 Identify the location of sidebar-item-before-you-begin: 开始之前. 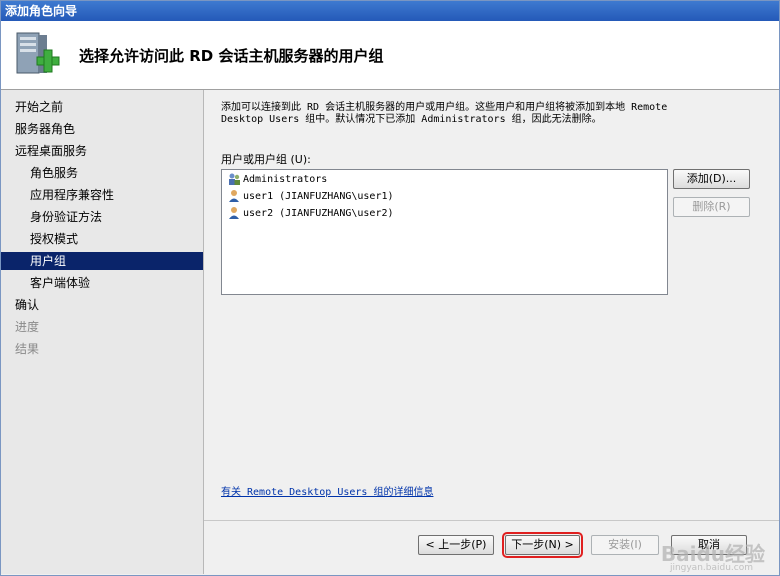
(102, 107).